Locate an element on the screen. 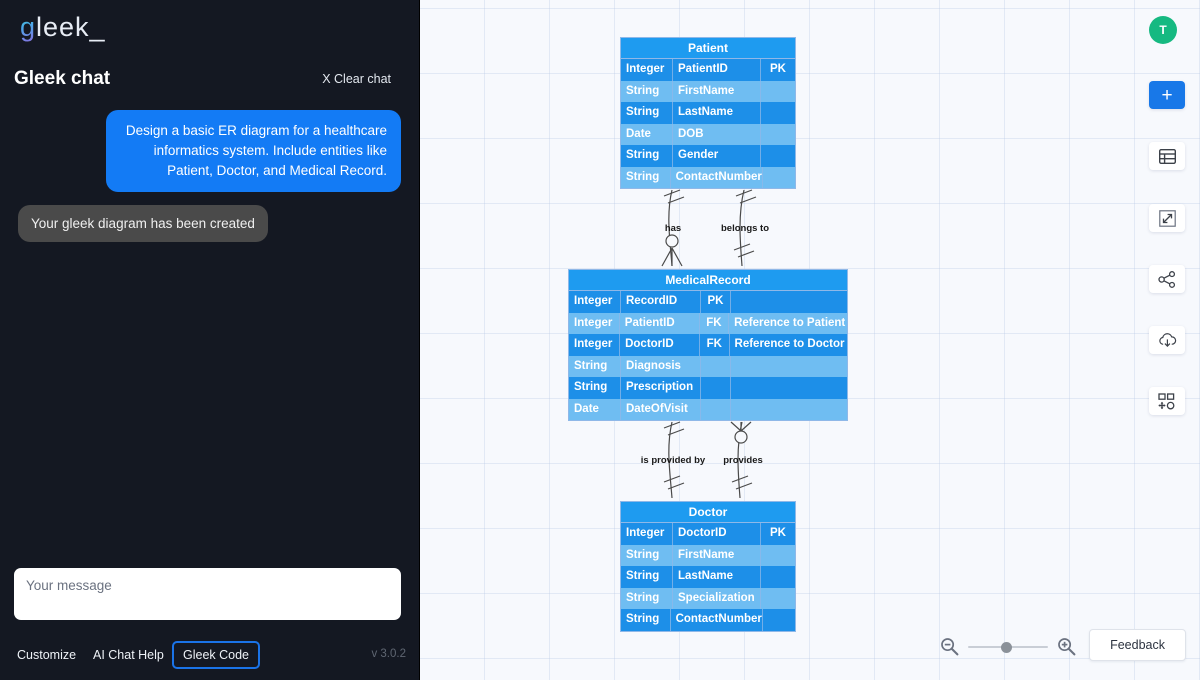 The width and height of the screenshot is (1200, 680). expand-icon is located at coordinates (1167, 218).